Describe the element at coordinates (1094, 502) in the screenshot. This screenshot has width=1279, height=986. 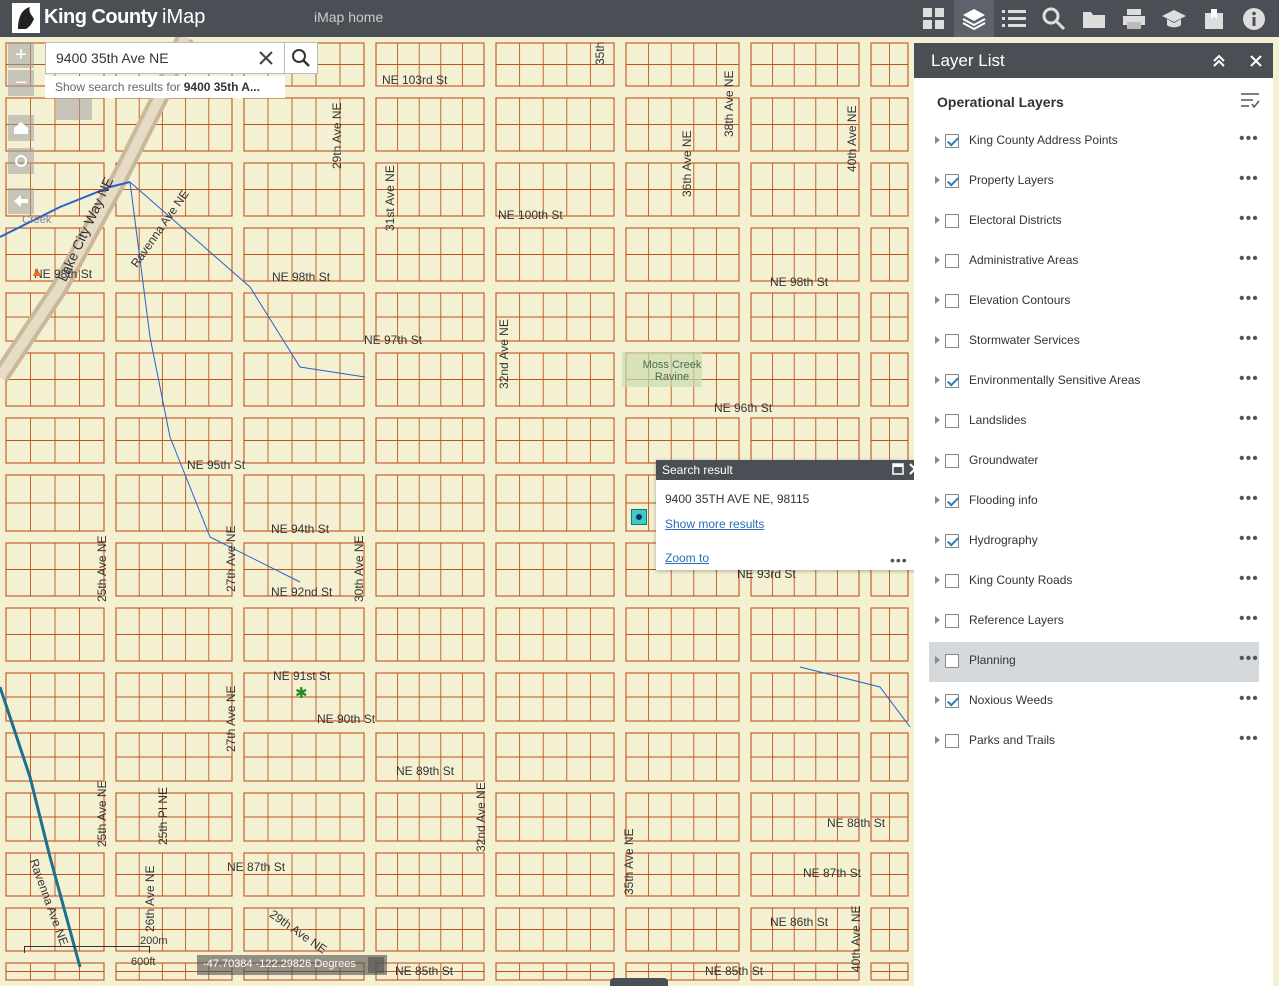
I see `layer-row: Flooding info •••` at that location.